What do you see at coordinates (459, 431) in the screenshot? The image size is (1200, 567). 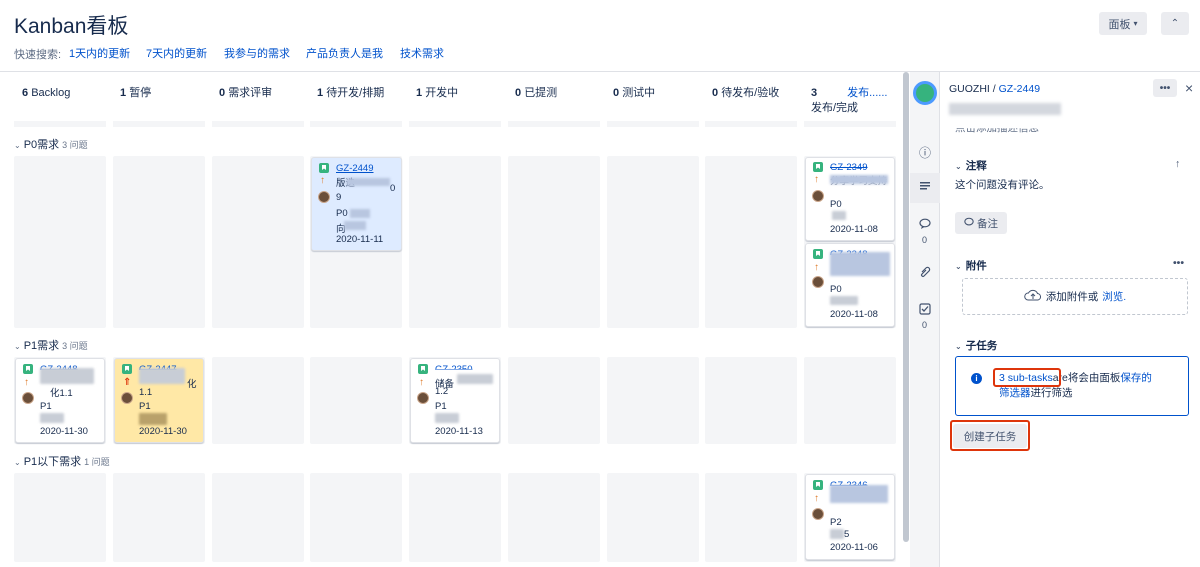 I see `due-date: 2020-11-13` at bounding box center [459, 431].